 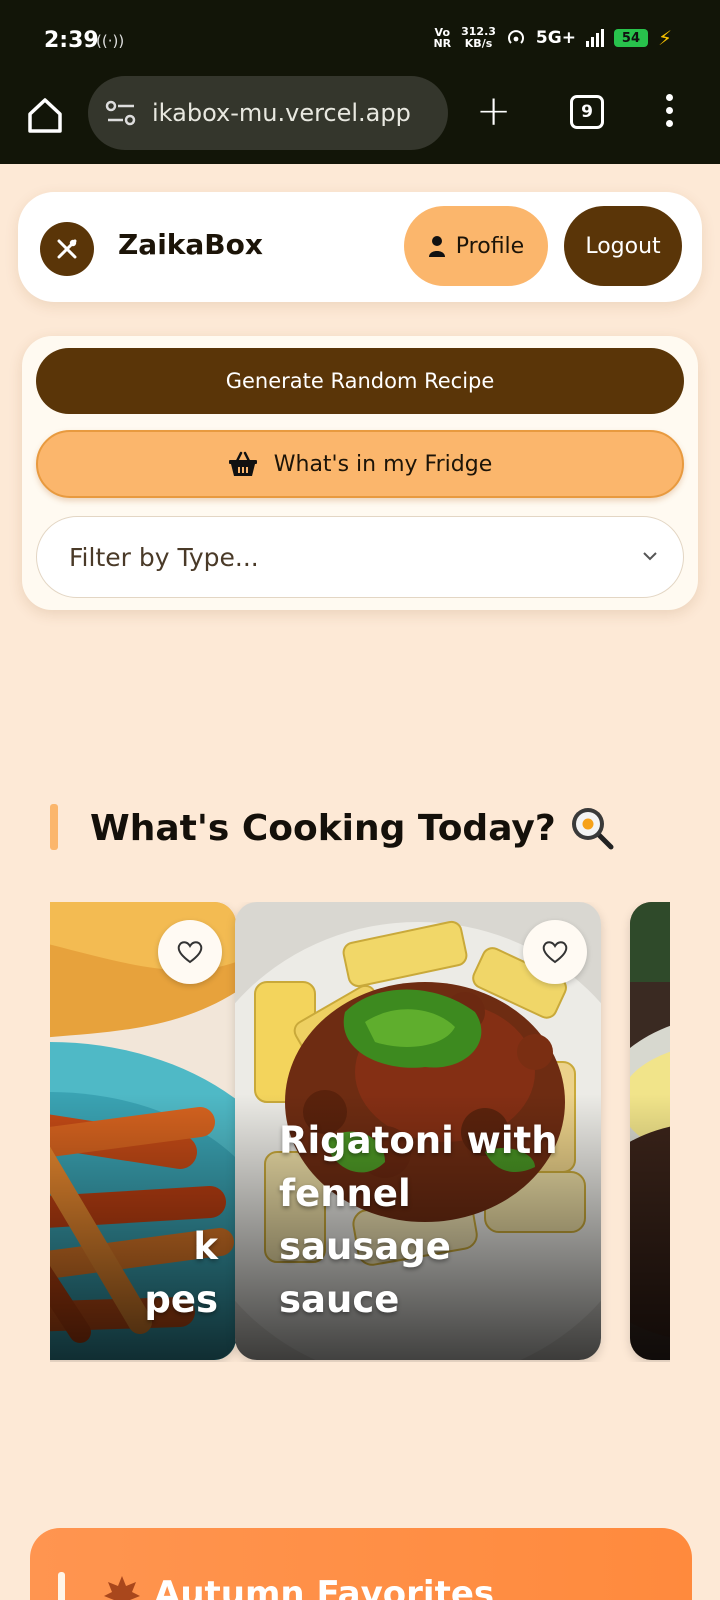 What do you see at coordinates (516, 37) in the screenshot?
I see `wifi-hotspot-icon` at bounding box center [516, 37].